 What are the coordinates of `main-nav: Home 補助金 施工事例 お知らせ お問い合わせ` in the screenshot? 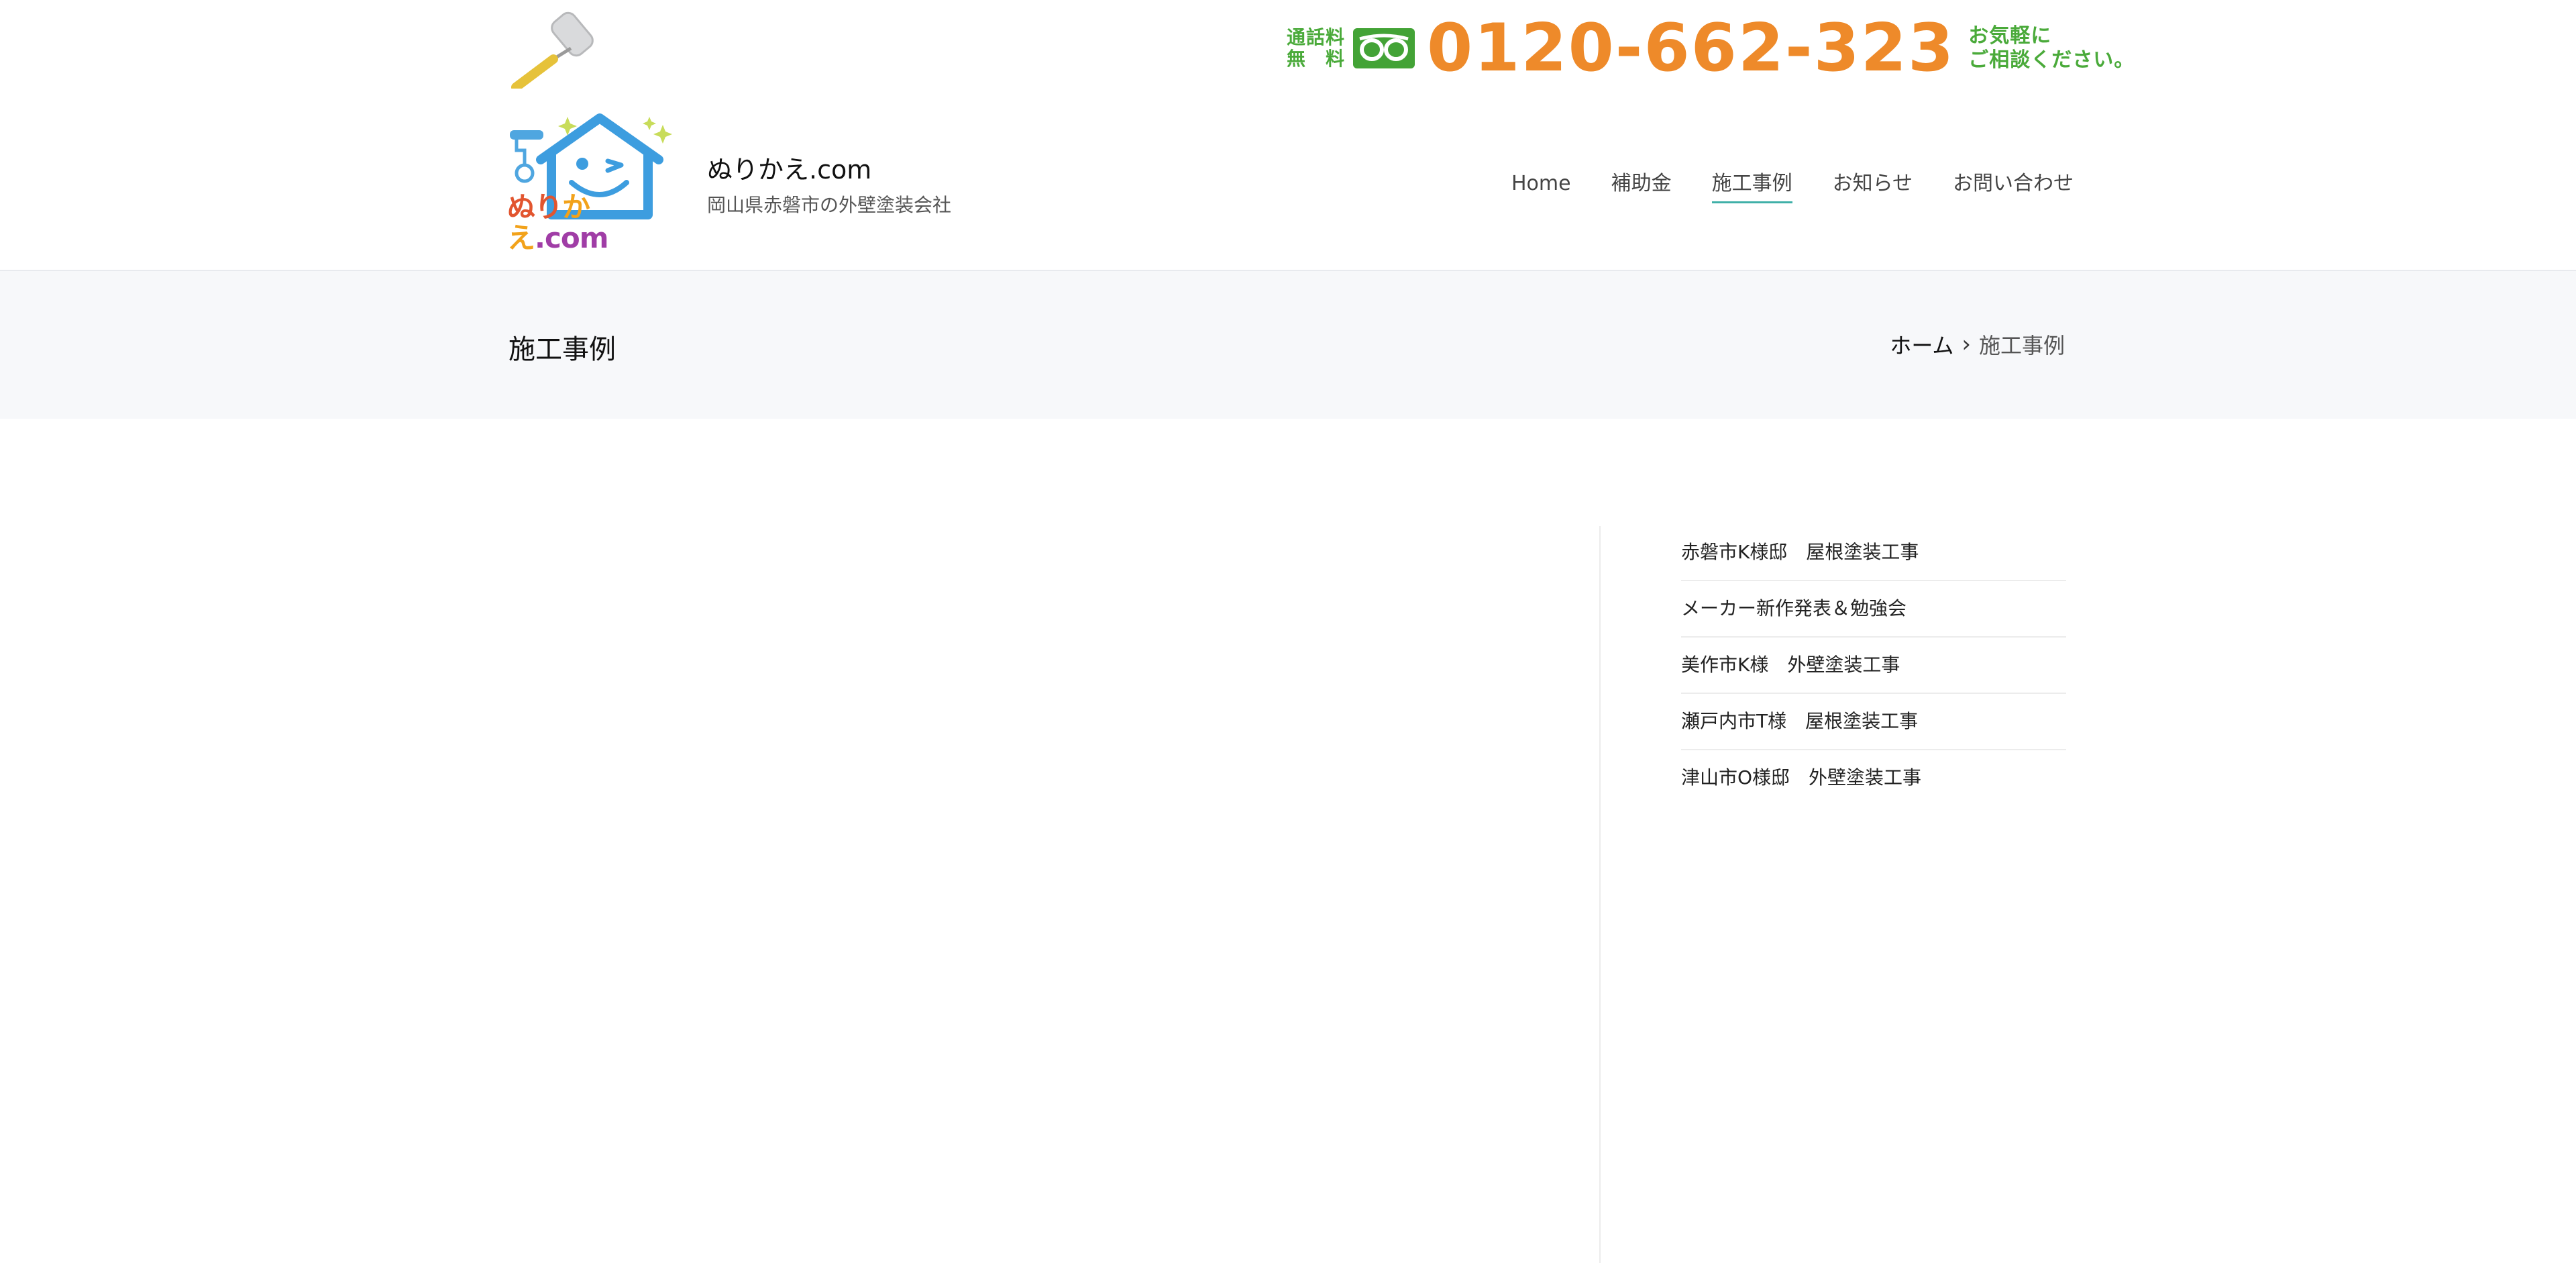 It's located at (1792, 185).